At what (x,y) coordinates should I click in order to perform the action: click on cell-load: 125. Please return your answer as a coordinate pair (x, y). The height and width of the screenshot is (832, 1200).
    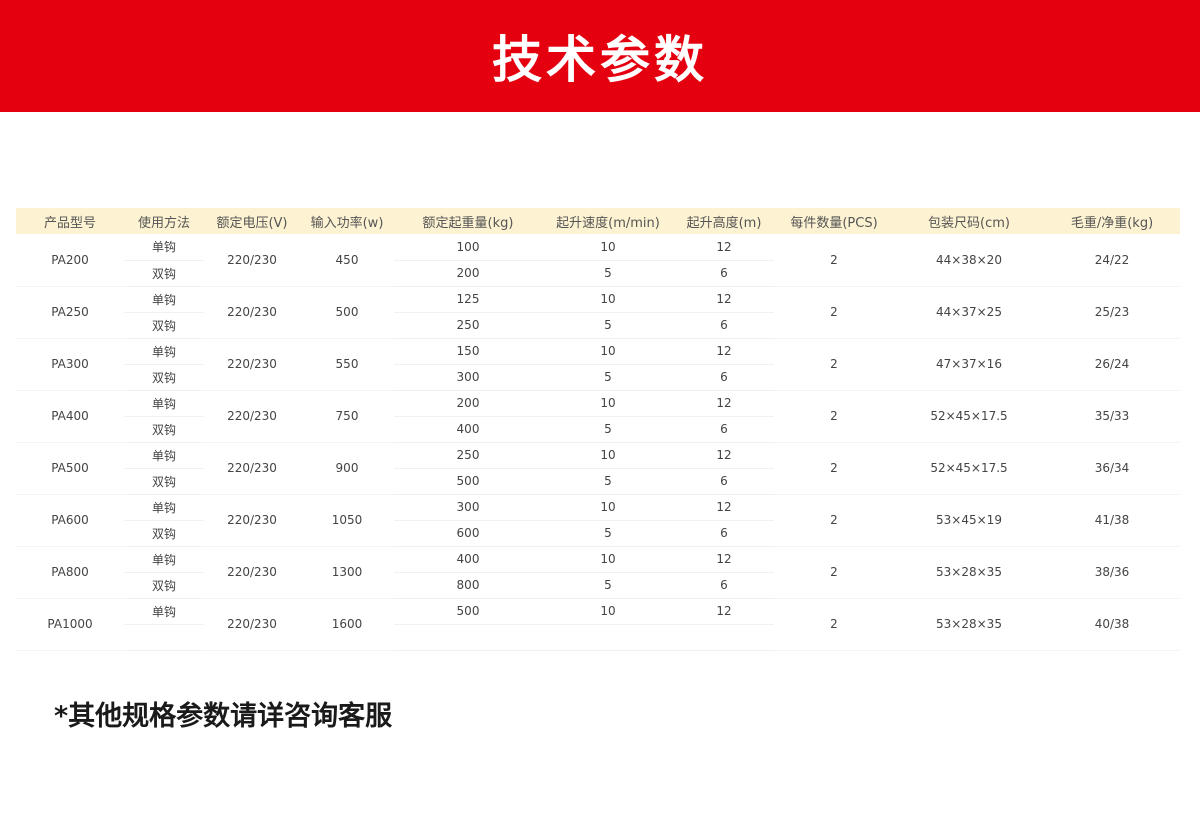
    Looking at the image, I should click on (468, 299).